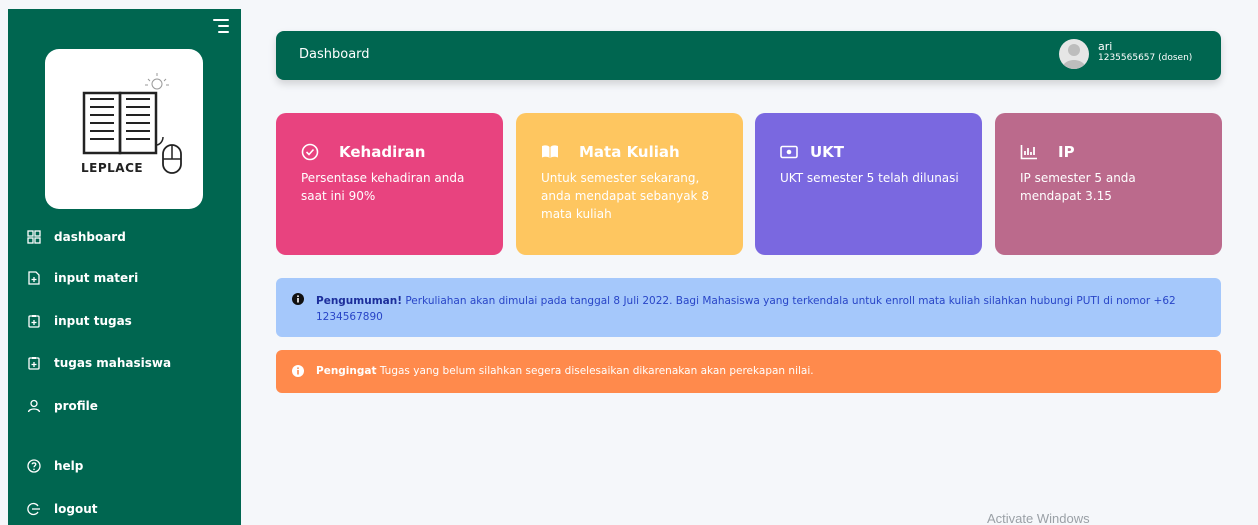 The width and height of the screenshot is (1258, 525). I want to click on logout-icon, so click(34, 509).